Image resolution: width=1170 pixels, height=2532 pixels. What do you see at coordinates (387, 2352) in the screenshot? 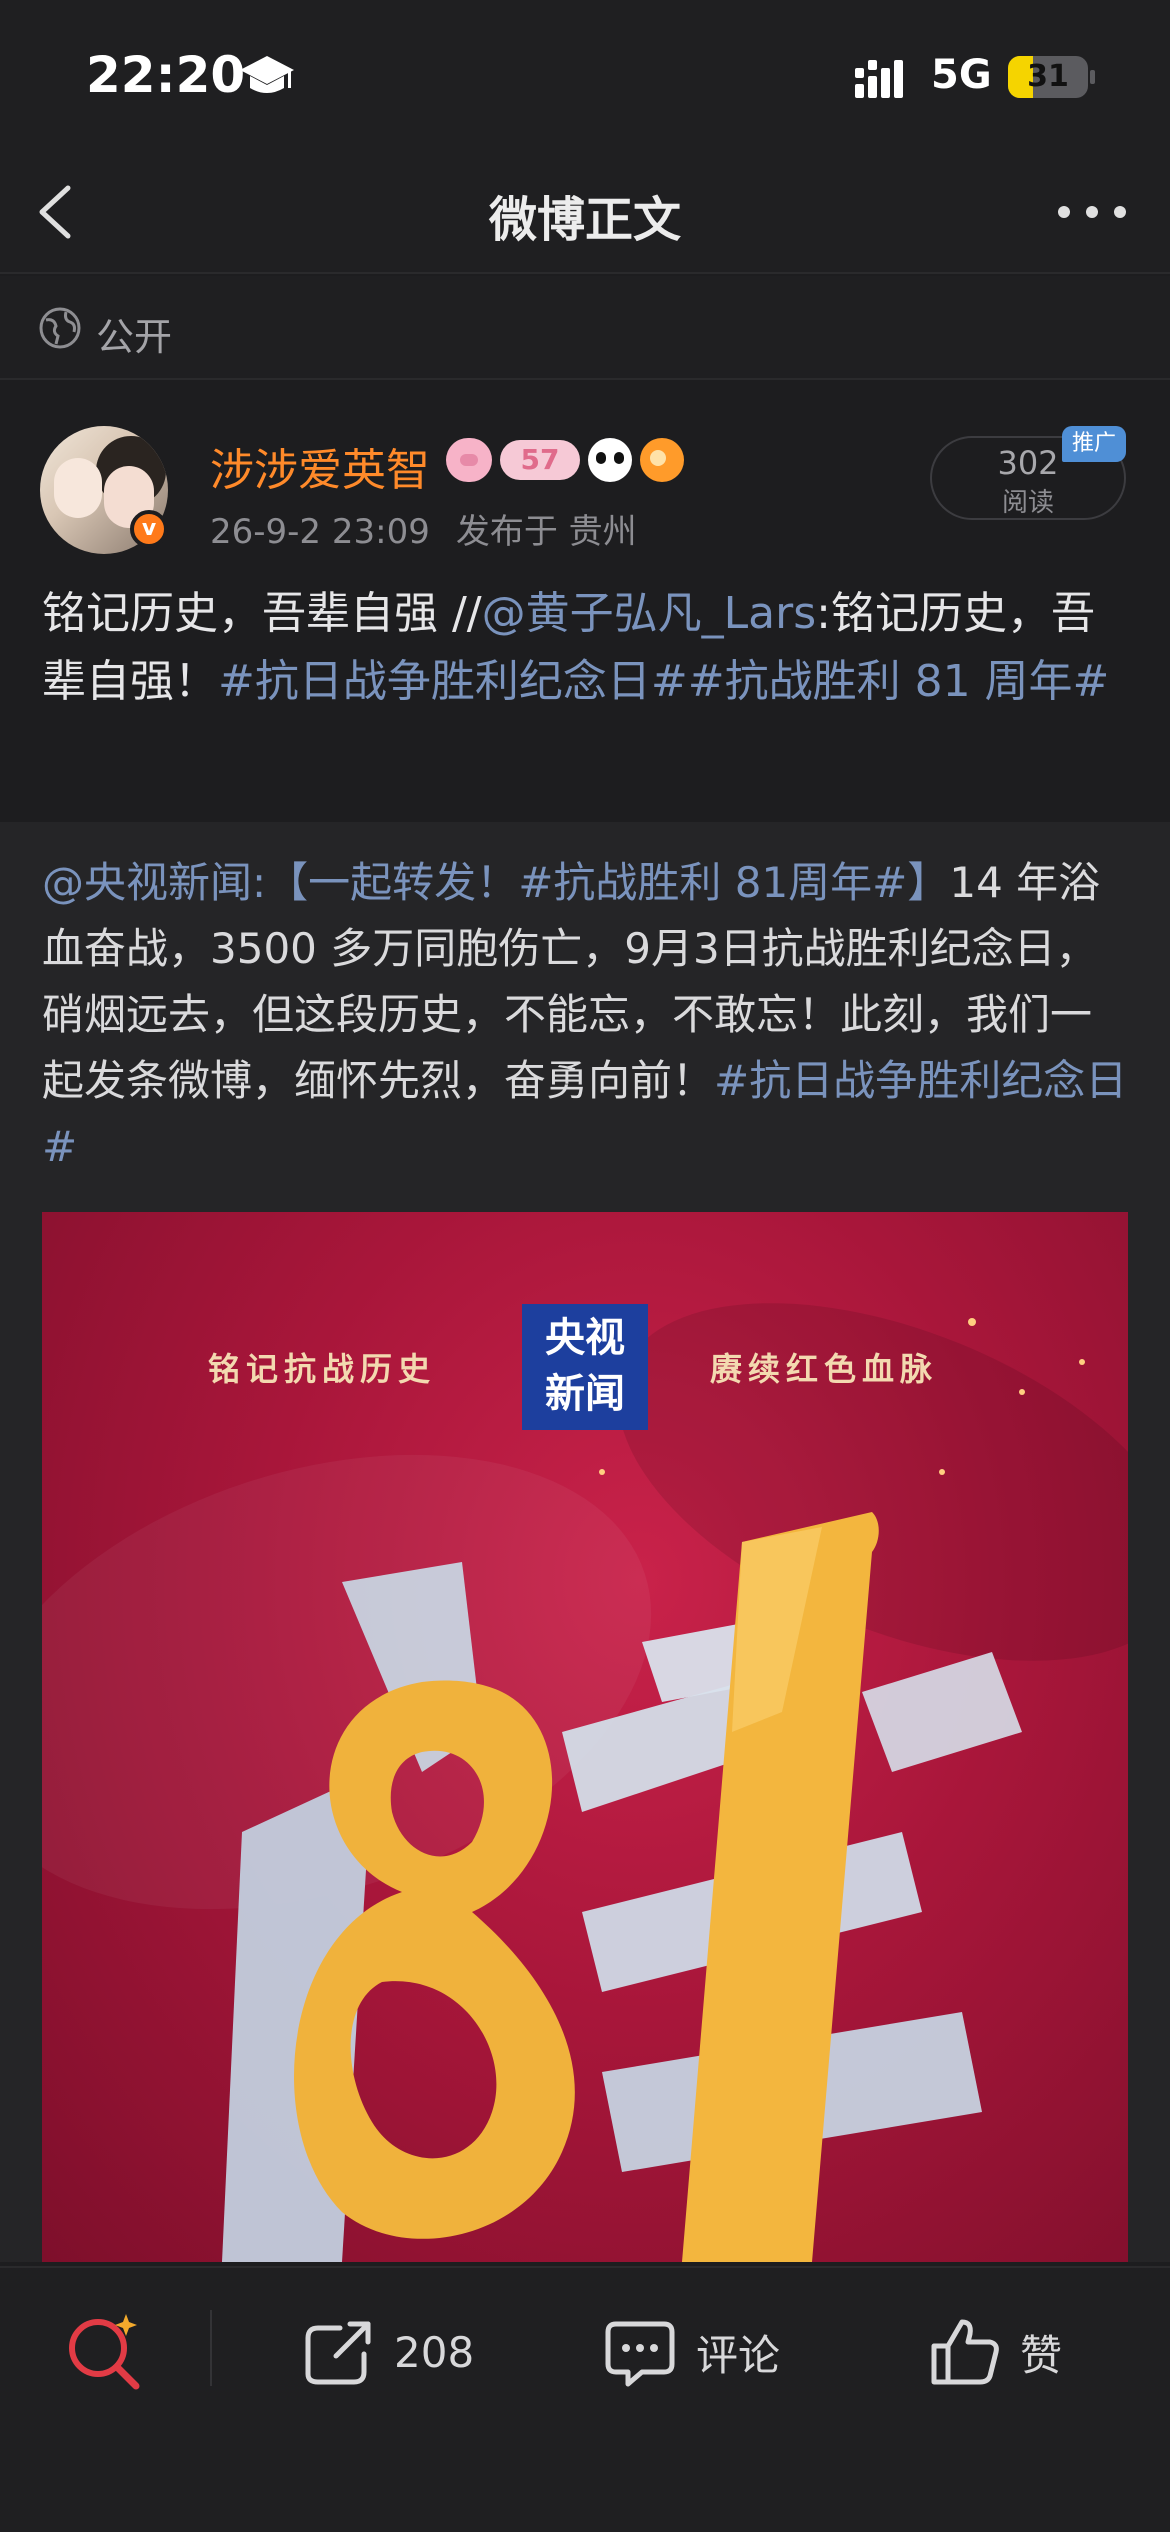
I see `share-button: 208` at bounding box center [387, 2352].